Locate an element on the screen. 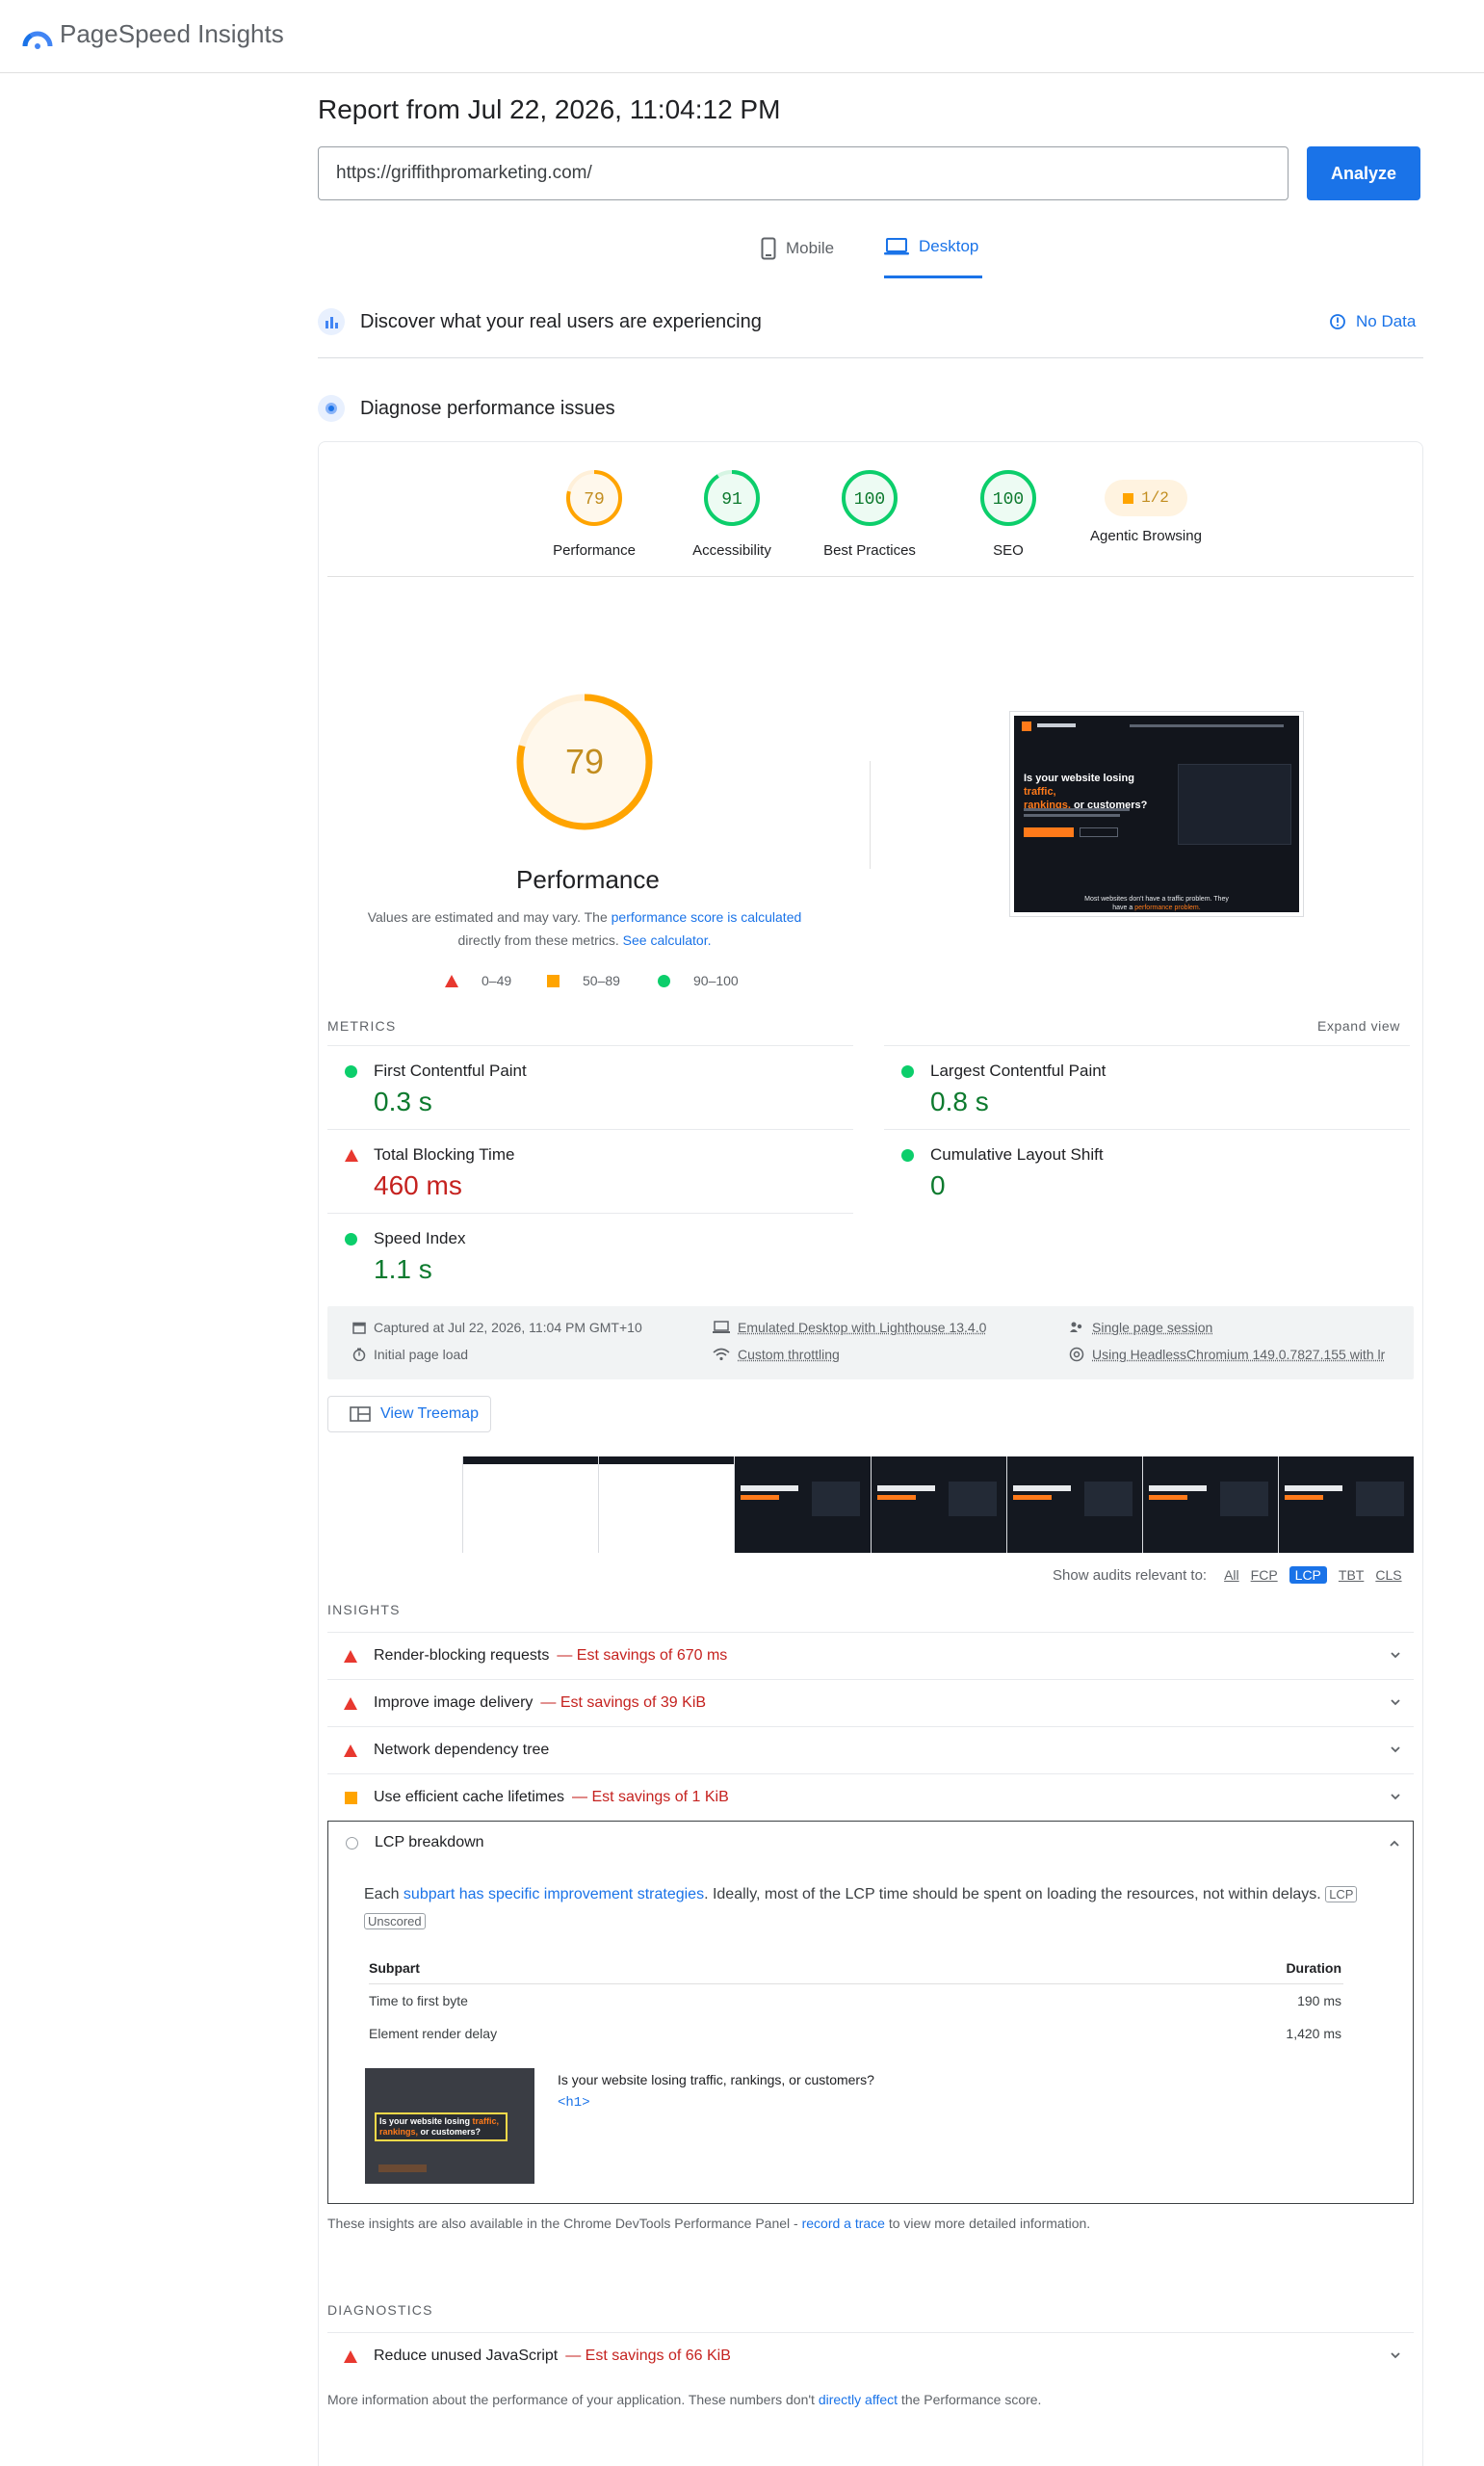  performance-gauge-large: 79 is located at coordinates (584, 762).